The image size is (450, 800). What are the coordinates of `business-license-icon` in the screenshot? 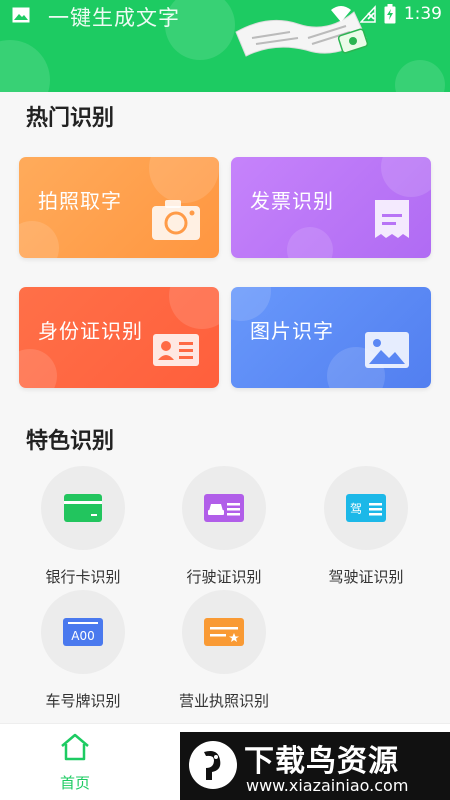 It's located at (224, 632).